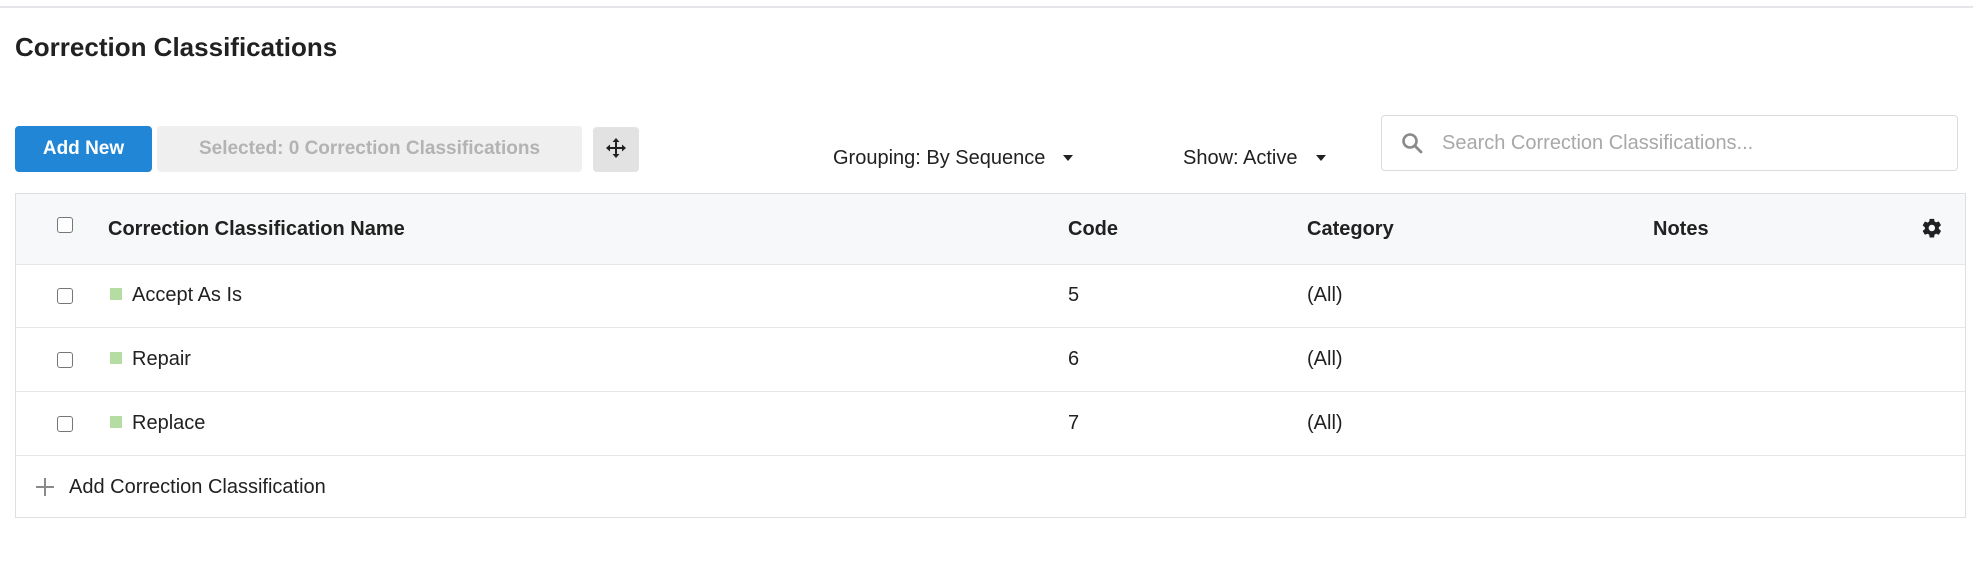  What do you see at coordinates (1074, 295) in the screenshot?
I see `row-code: 5` at bounding box center [1074, 295].